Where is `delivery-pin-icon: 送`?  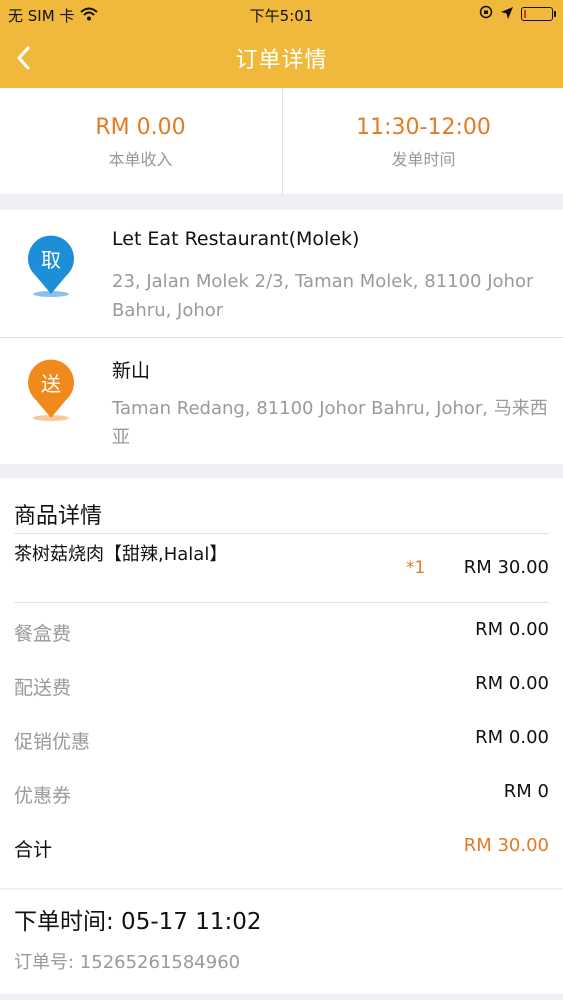 delivery-pin-icon: 送 is located at coordinates (51, 390).